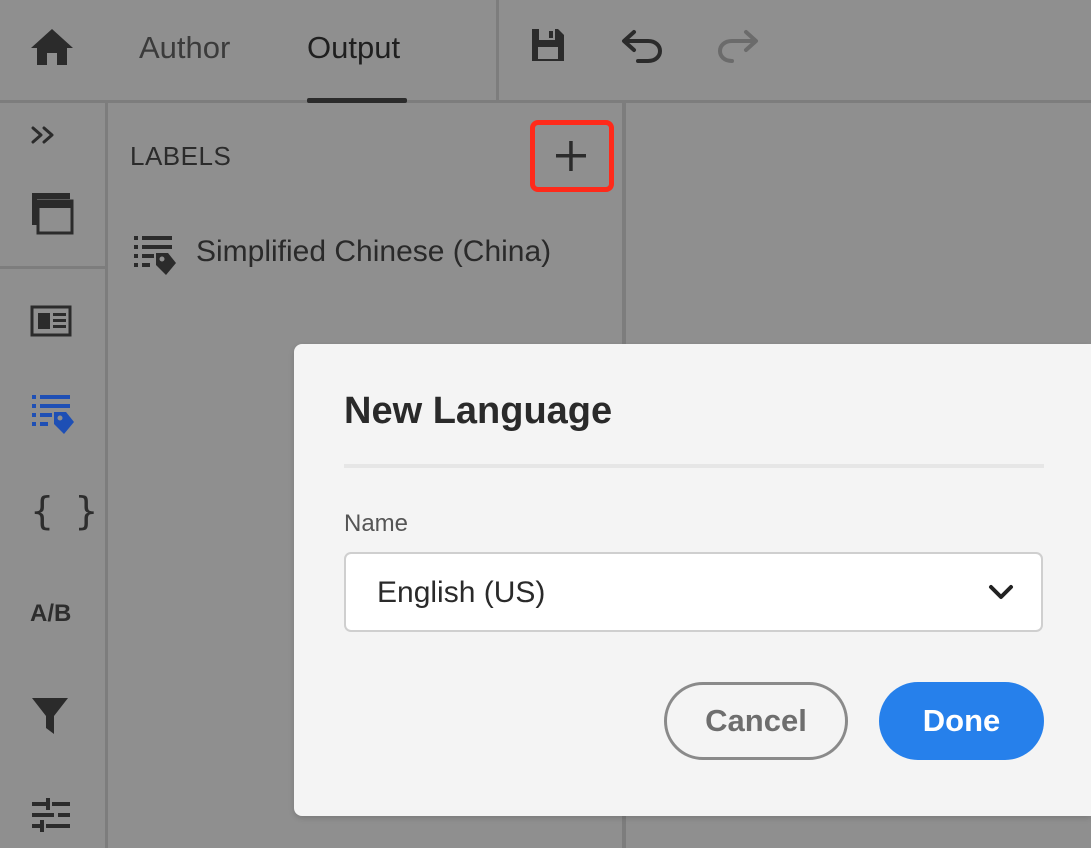 The height and width of the screenshot is (848, 1091). I want to click on plus-icon, so click(571, 156).